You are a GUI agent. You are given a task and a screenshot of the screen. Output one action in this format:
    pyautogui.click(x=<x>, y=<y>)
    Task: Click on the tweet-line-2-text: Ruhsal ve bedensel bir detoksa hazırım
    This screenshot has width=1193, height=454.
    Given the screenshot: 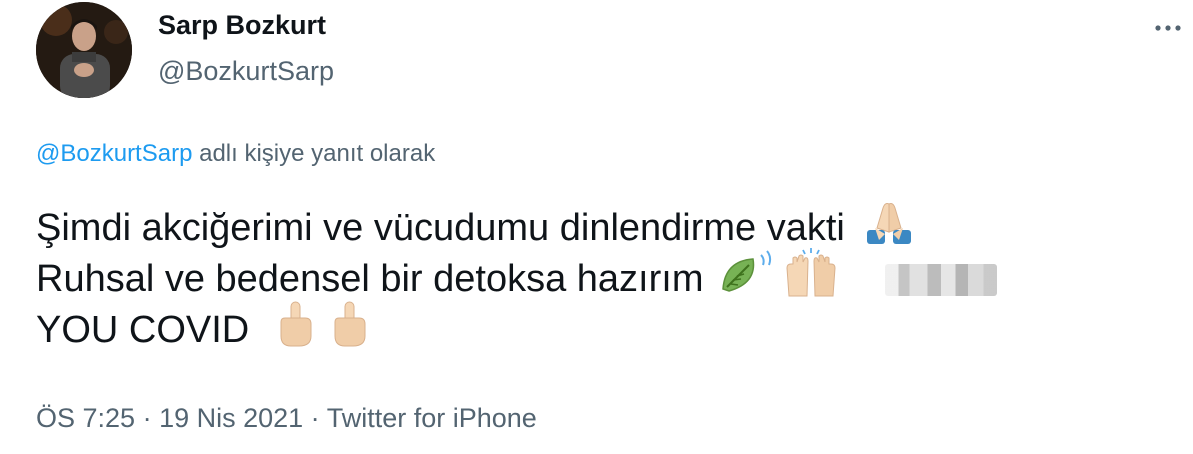 What is the action you would take?
    pyautogui.click(x=370, y=279)
    